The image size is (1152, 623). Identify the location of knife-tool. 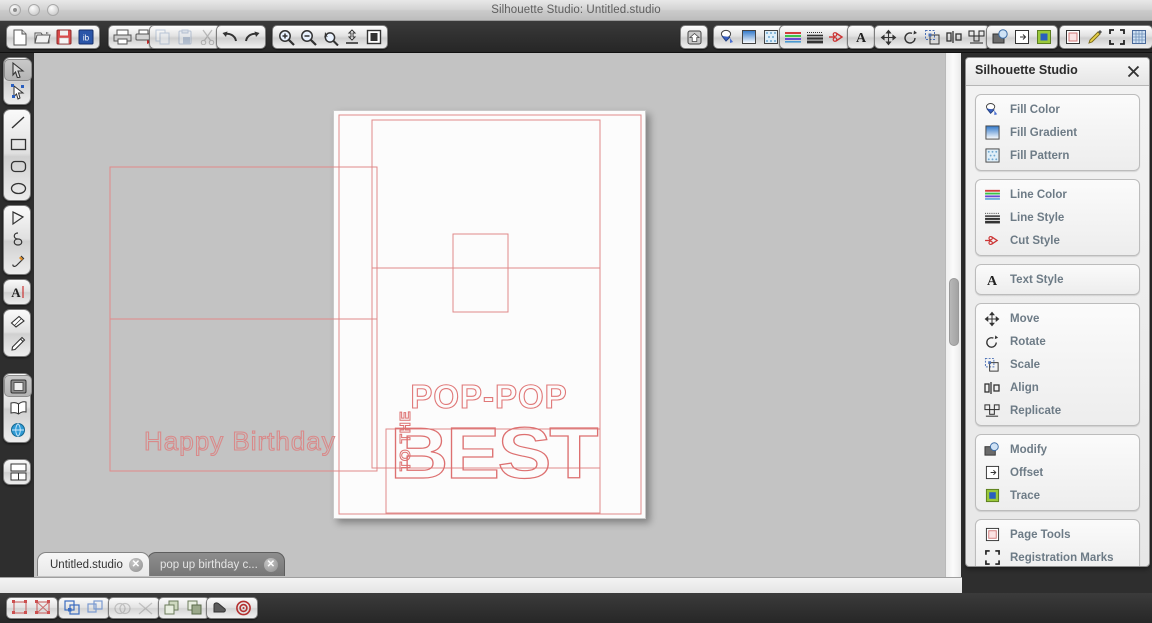
(18, 344).